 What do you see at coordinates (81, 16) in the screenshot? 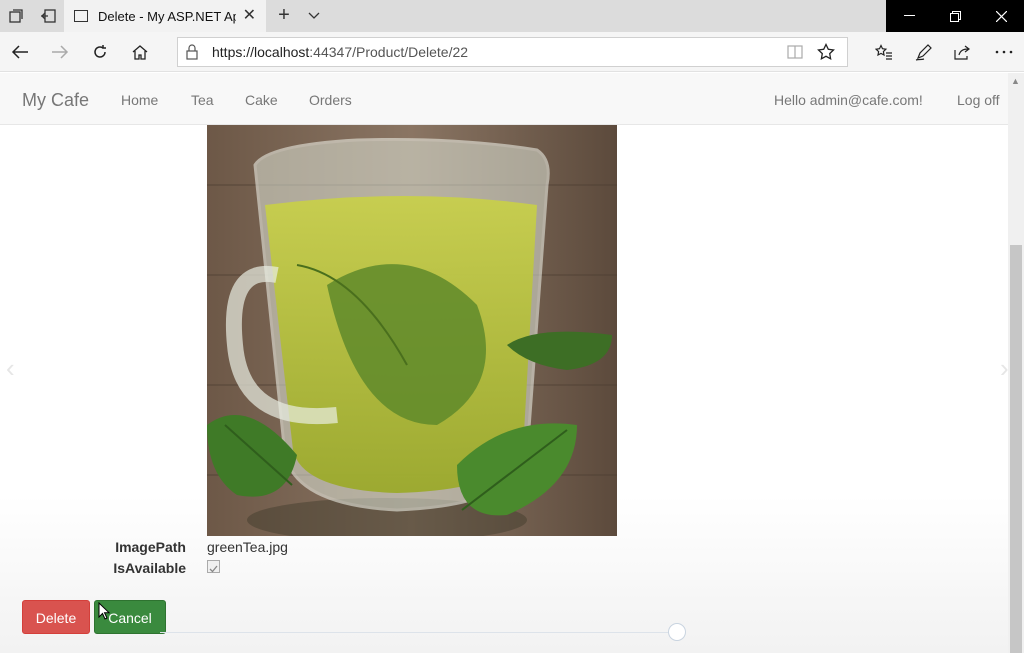
I see `page-icon` at bounding box center [81, 16].